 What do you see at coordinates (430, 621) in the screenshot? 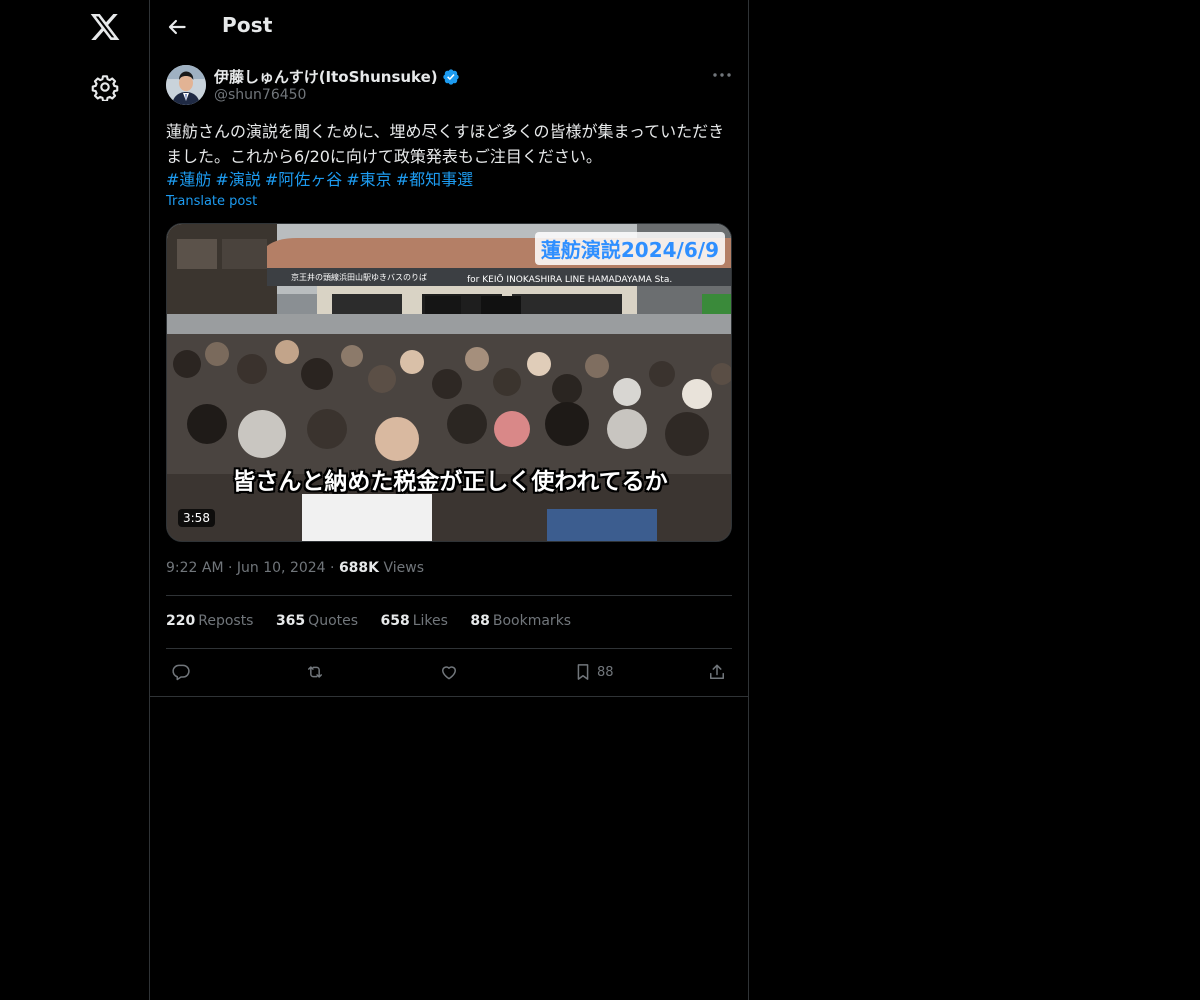
I see `likes-label: Likes` at bounding box center [430, 621].